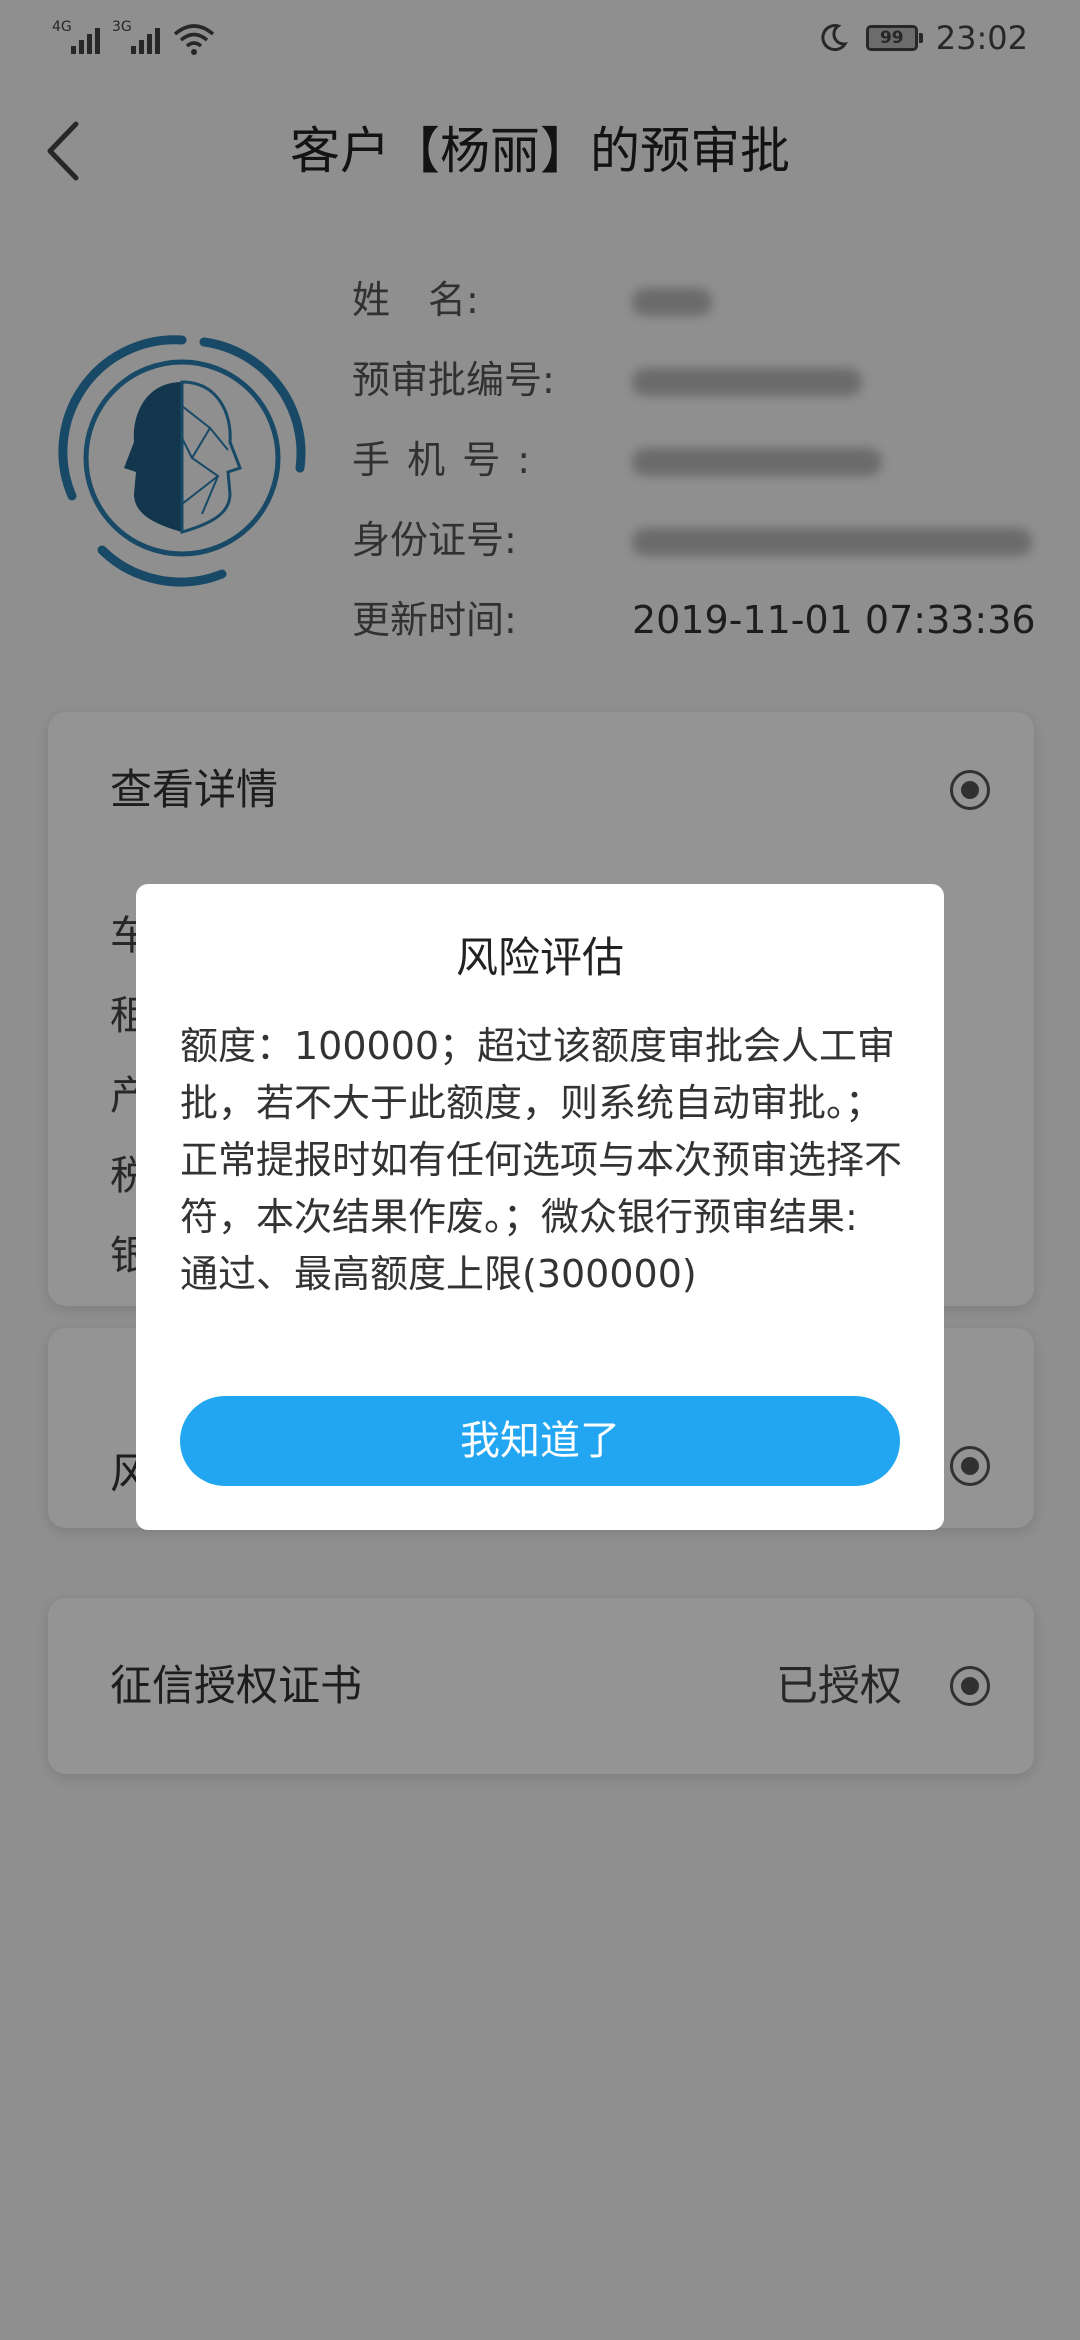 The height and width of the screenshot is (2340, 1080). What do you see at coordinates (539, 957) in the screenshot?
I see `dialog-title: 风险评估` at bounding box center [539, 957].